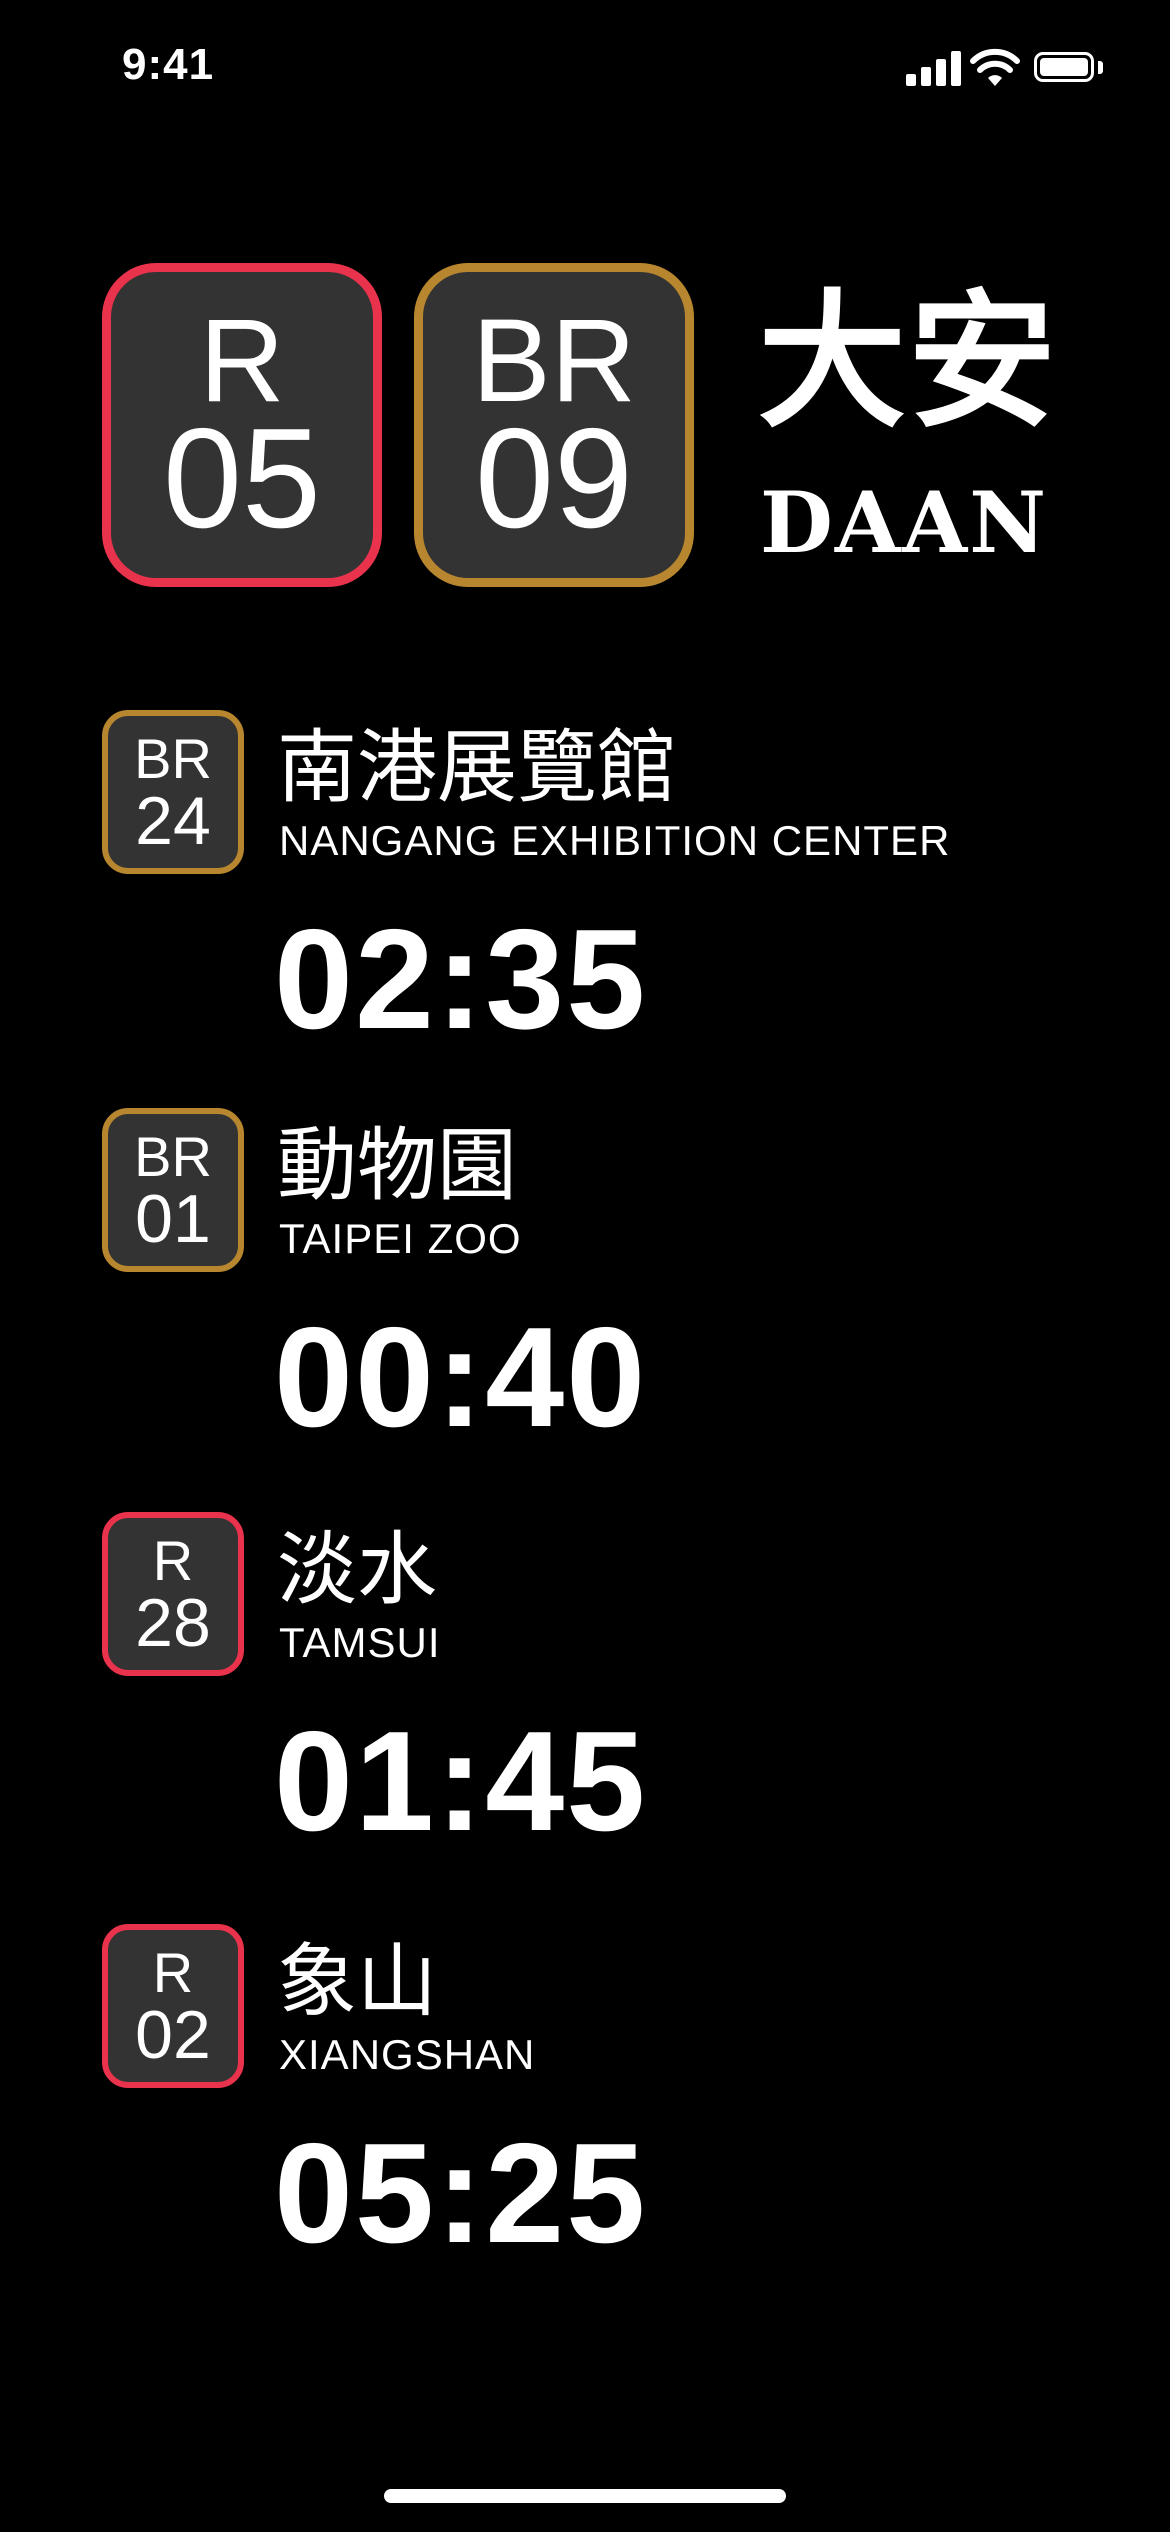  What do you see at coordinates (934, 68) in the screenshot?
I see `cellular-signal-icon` at bounding box center [934, 68].